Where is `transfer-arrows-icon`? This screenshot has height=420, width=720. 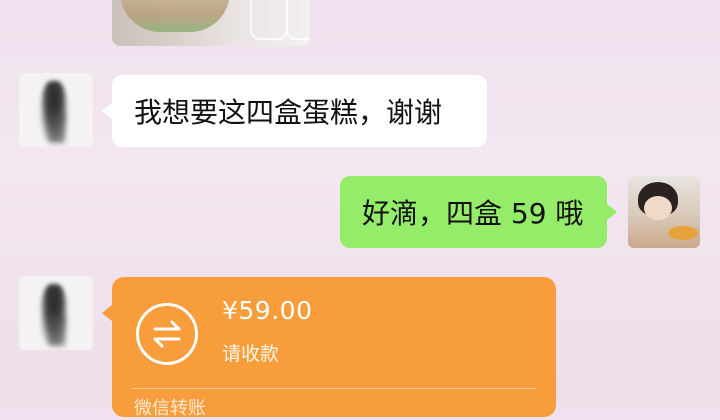
transfer-arrows-icon is located at coordinates (167, 334).